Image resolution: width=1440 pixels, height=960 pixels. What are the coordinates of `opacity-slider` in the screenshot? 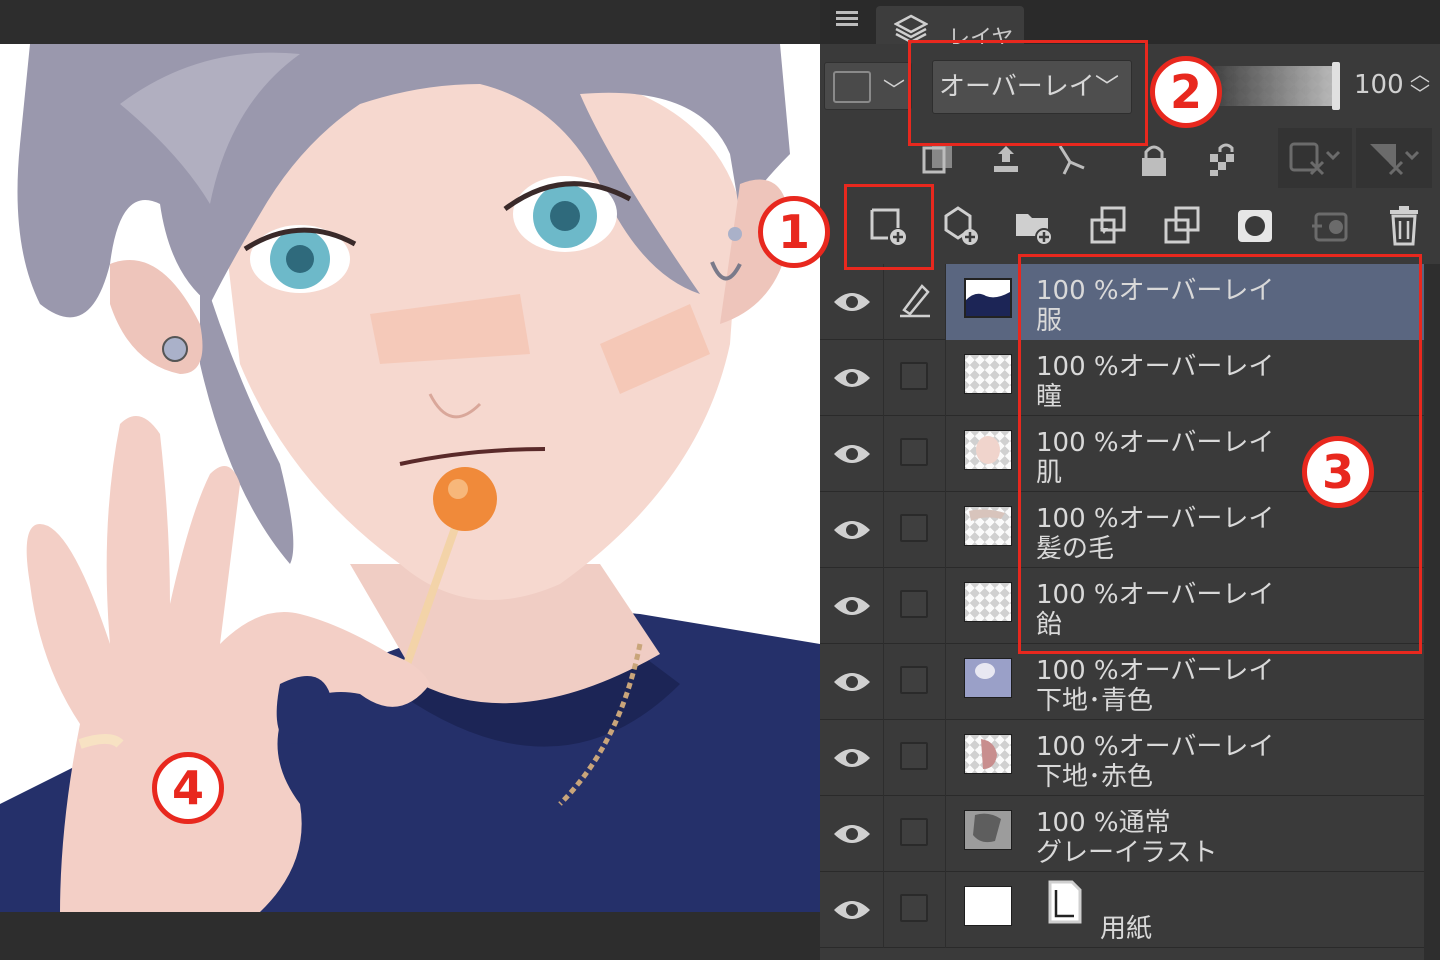 It's located at (1275, 86).